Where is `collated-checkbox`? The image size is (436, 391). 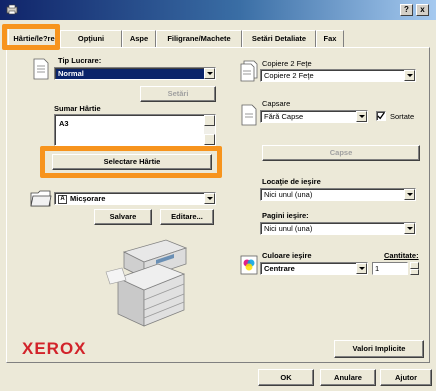 collated-checkbox is located at coordinates (381, 116).